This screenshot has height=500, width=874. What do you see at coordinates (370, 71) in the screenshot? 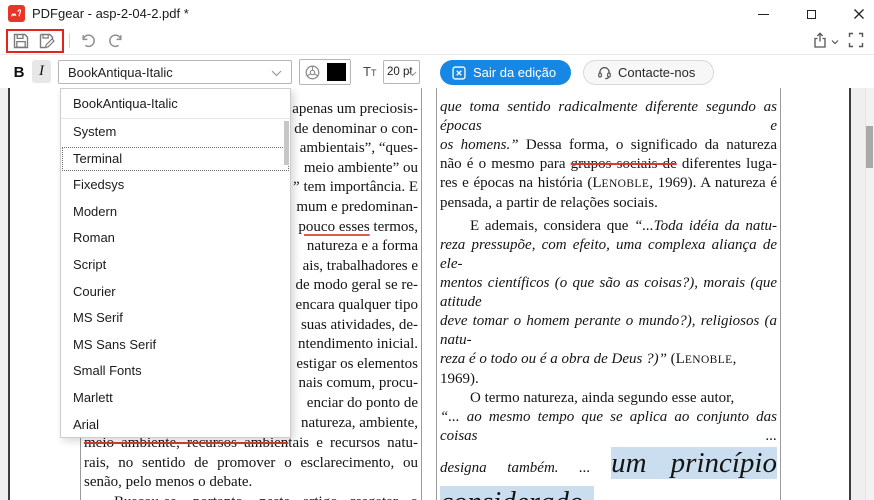
I see `font-size-icon: TT` at bounding box center [370, 71].